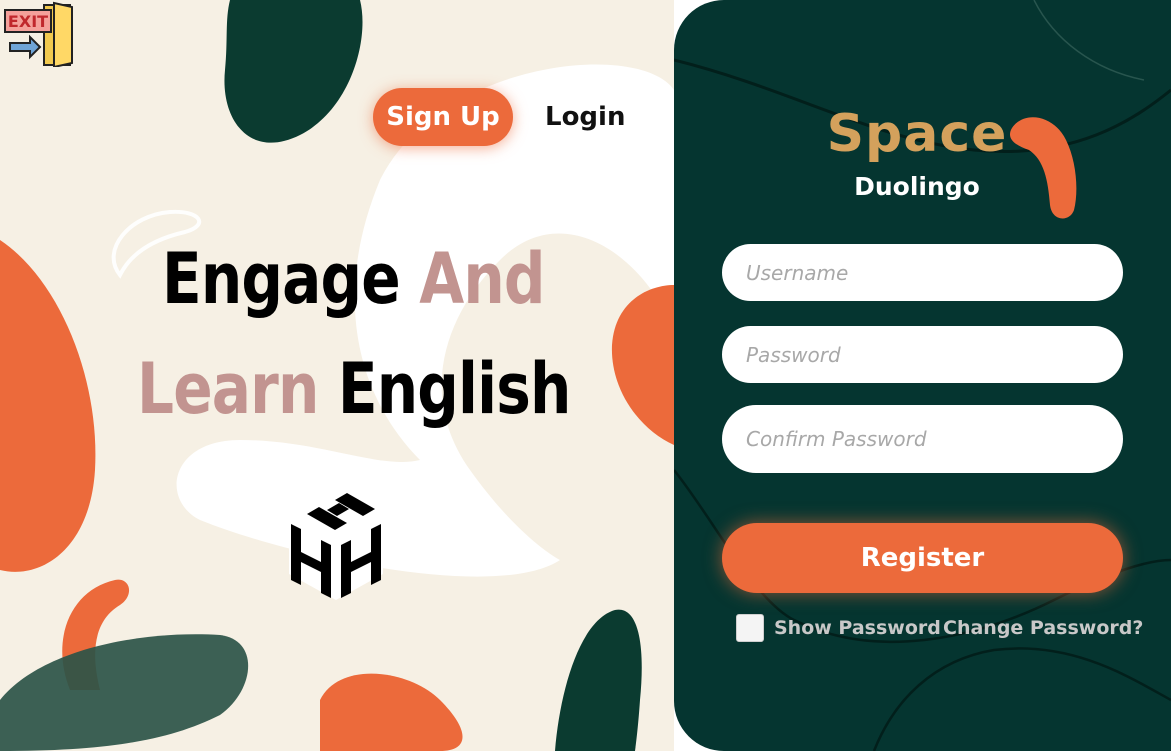  I want to click on show-password-checkbox, so click(750, 628).